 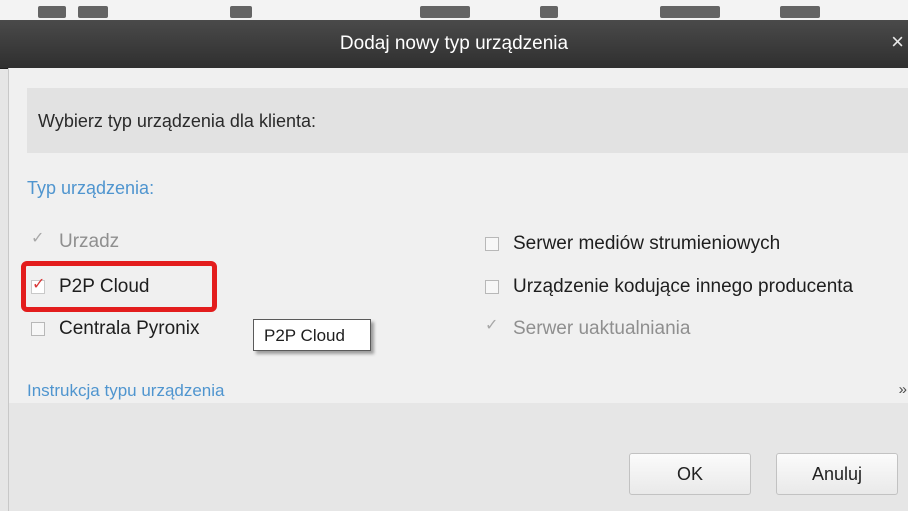 I want to click on option-third-party-encoder: Urządzenie kodujące innego producenta, so click(x=669, y=287).